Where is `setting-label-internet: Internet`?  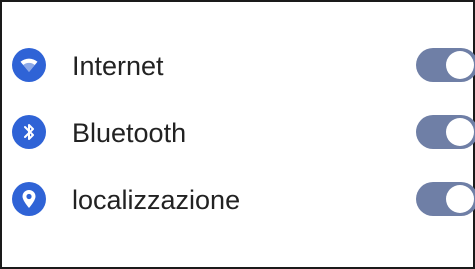
setting-label-internet: Internet is located at coordinates (118, 66).